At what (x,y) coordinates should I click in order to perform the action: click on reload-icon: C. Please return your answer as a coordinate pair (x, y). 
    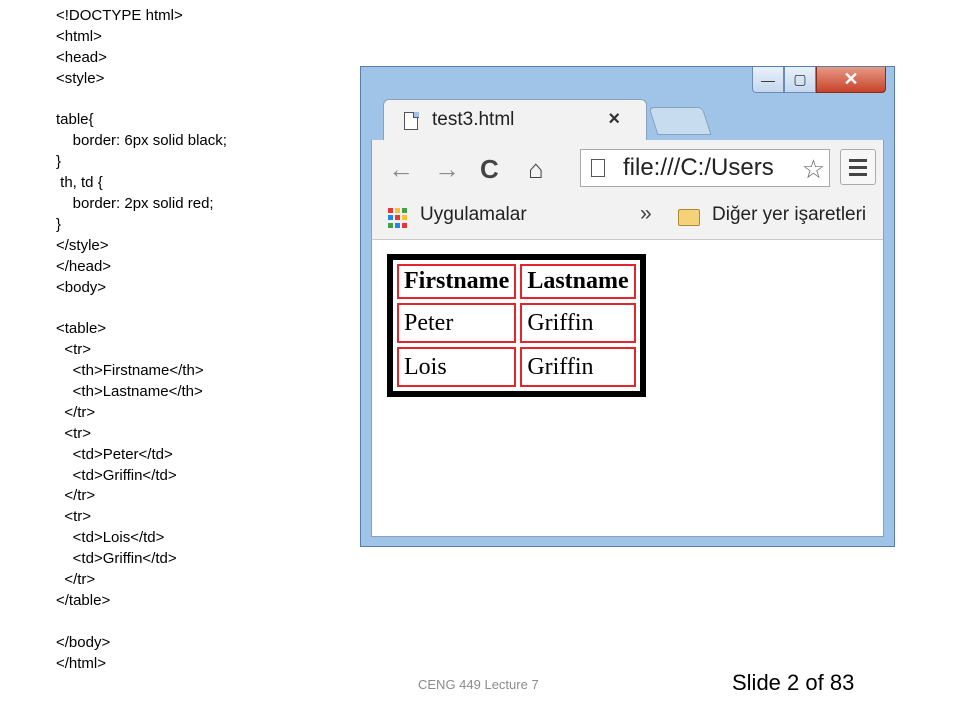
    Looking at the image, I should click on (489, 169).